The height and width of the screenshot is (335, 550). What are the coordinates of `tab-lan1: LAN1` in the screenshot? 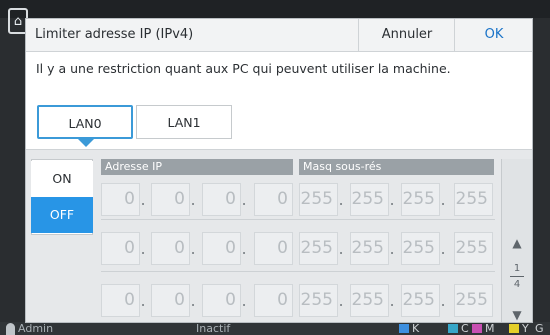 It's located at (184, 122).